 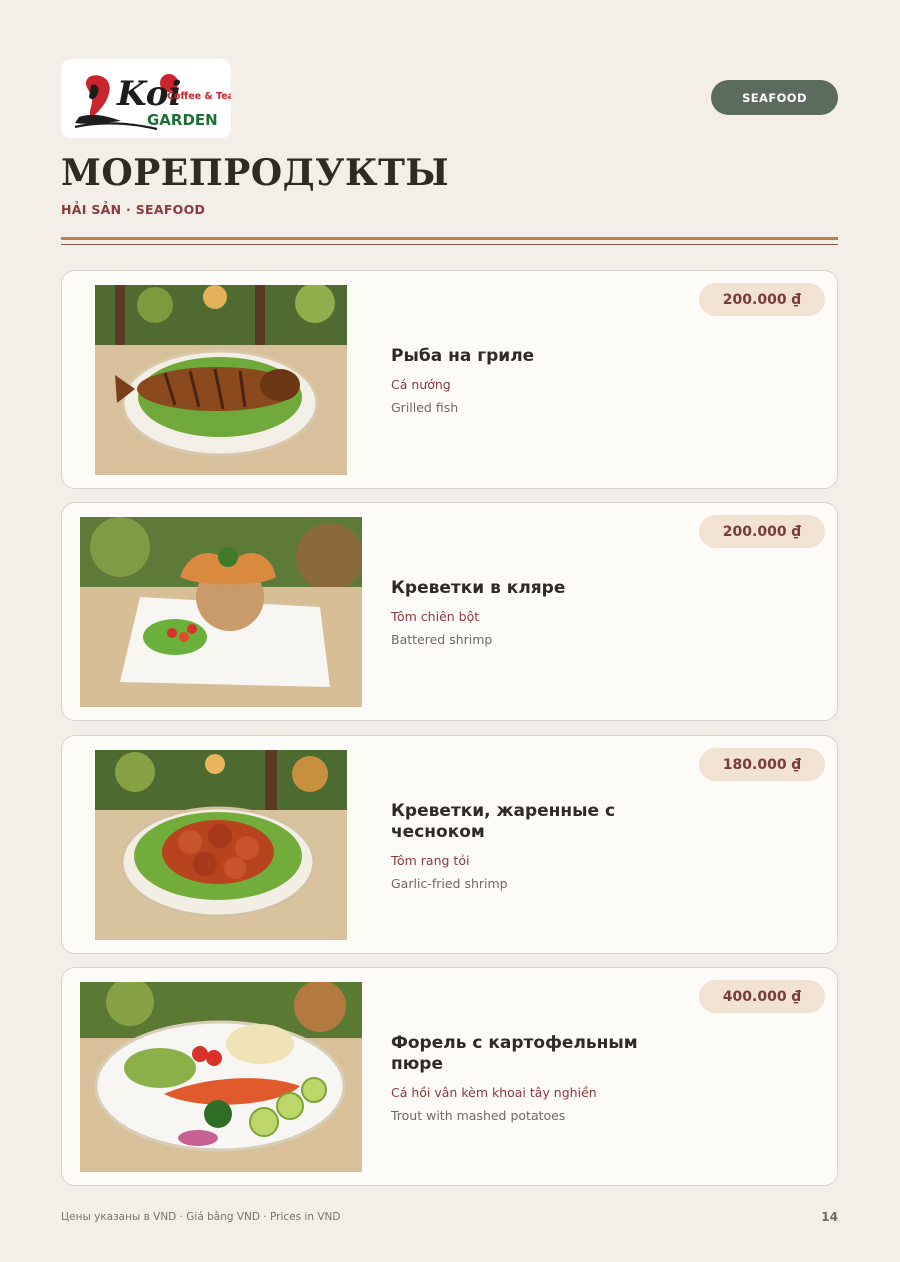 I want to click on dish-name-en: Grilled fish, so click(x=425, y=407).